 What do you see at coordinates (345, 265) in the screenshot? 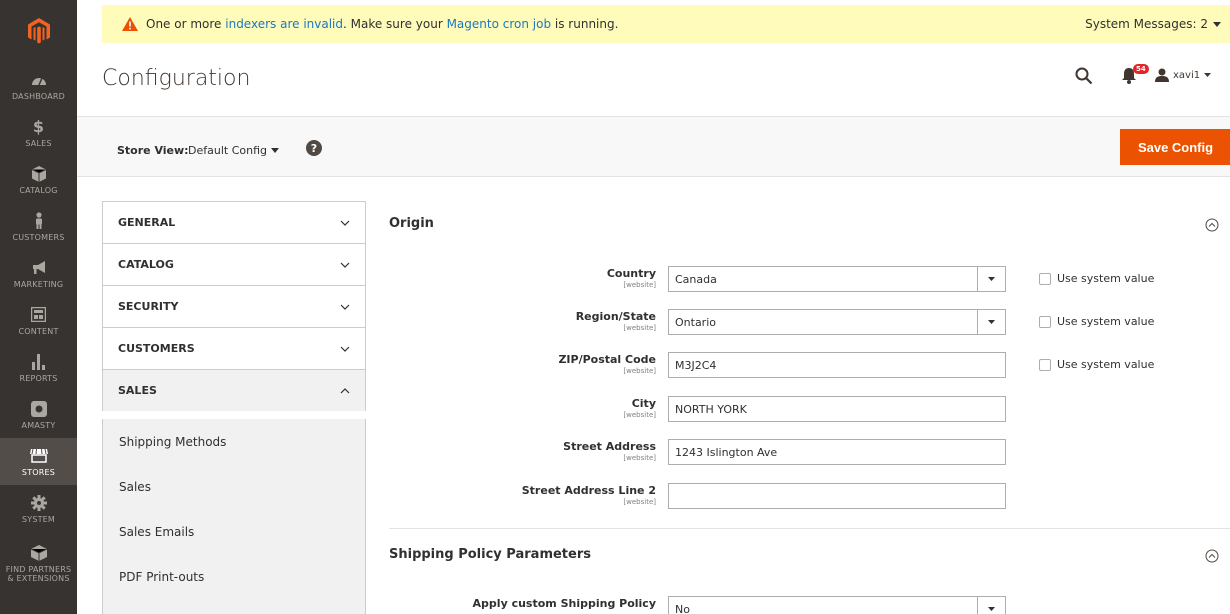
I see `chevron-down-icon` at bounding box center [345, 265].